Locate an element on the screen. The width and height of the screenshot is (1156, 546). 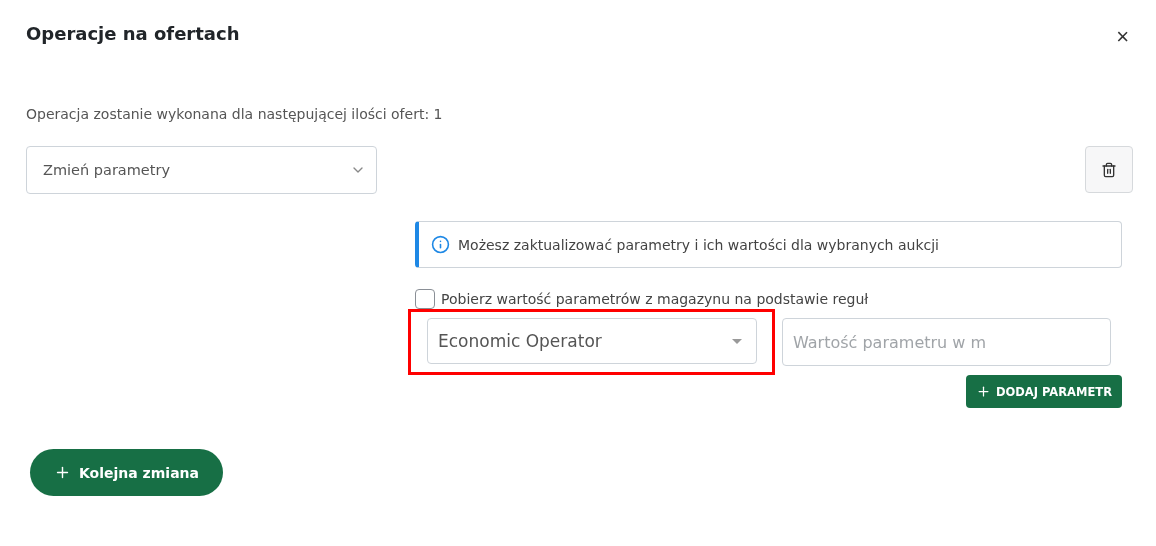
add-parameter-button: DODAJ PARAMETR is located at coordinates (1043, 391).